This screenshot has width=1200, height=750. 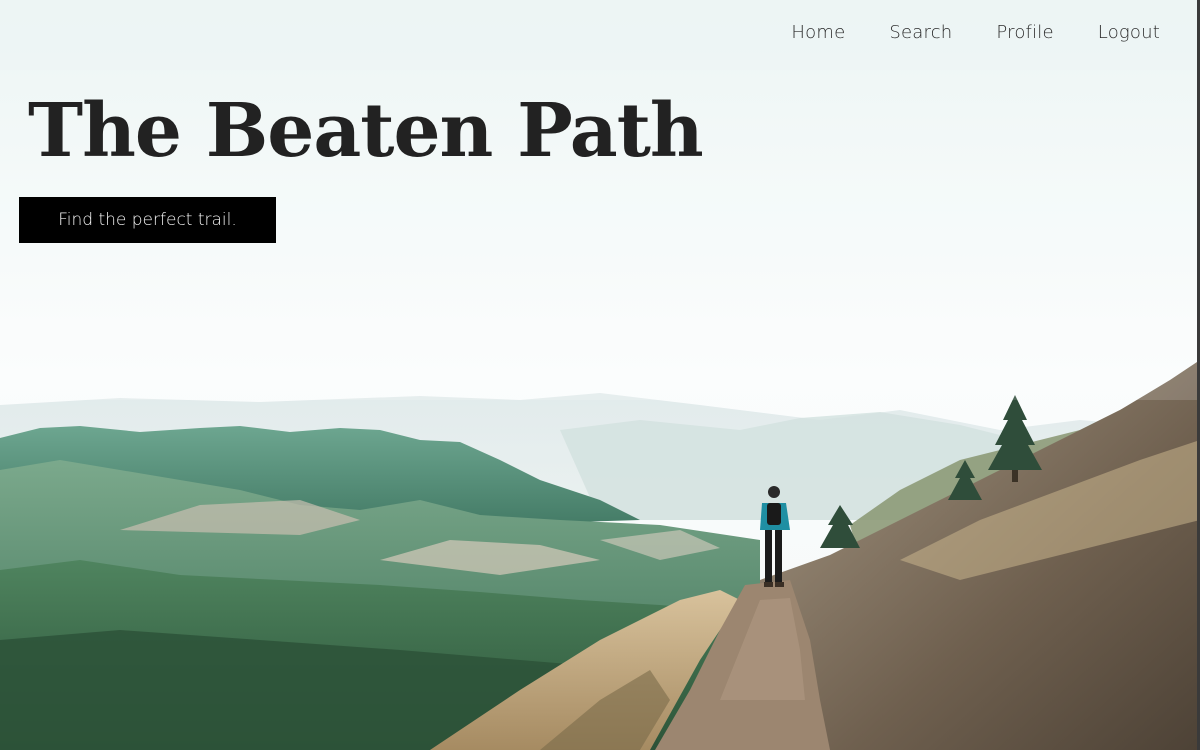 I want to click on nav-profile-link: Profile, so click(x=1024, y=32).